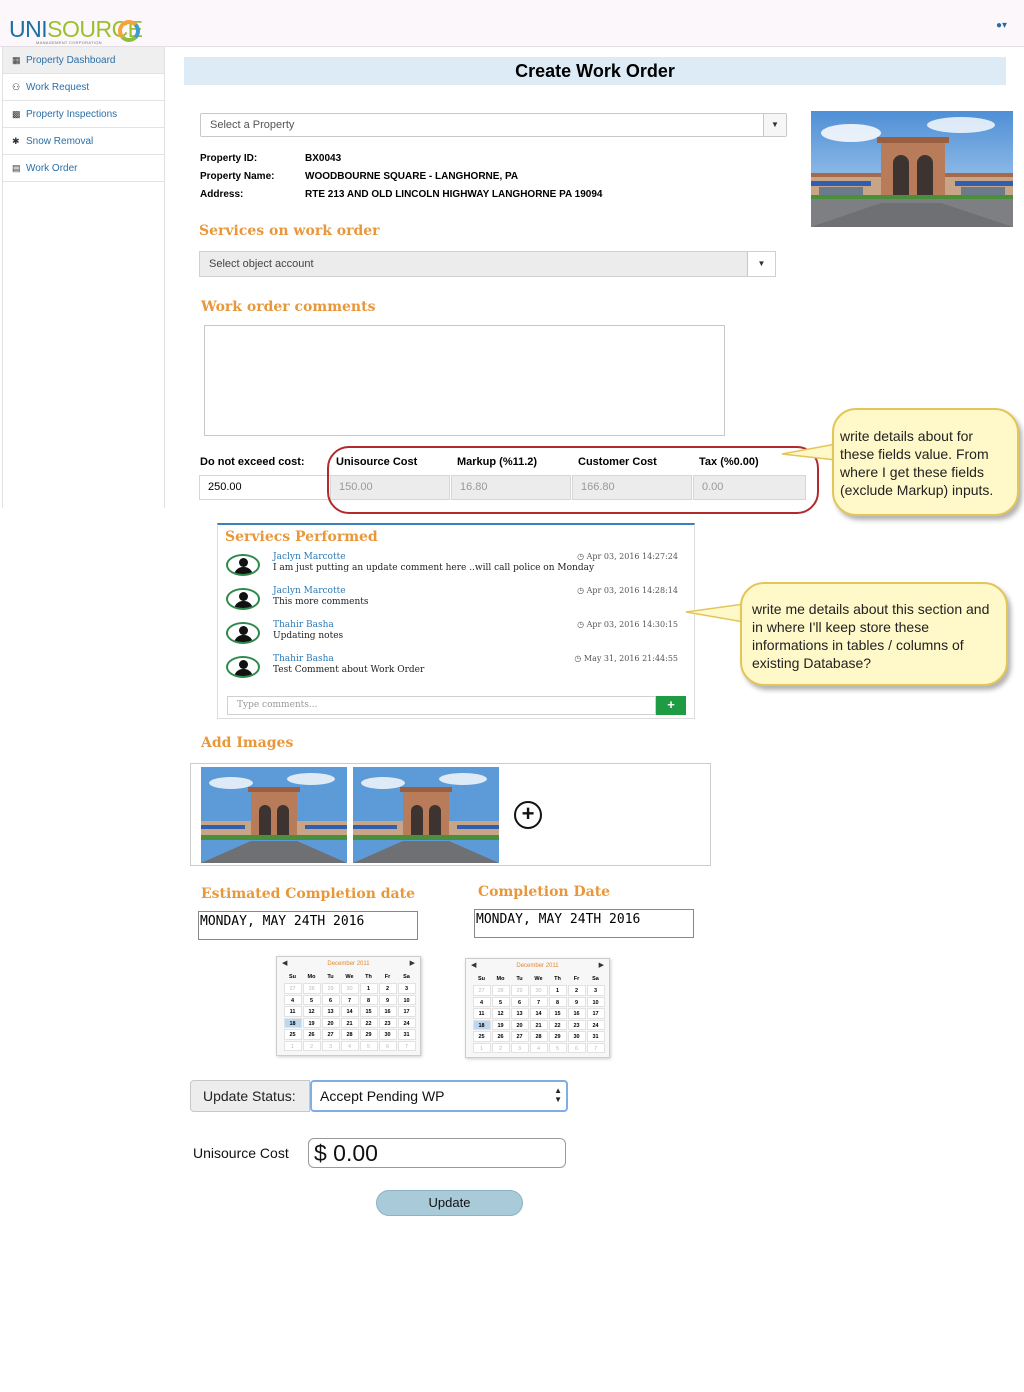 This screenshot has height=1392, width=1024. I want to click on object-account-select: Select object account ▼, so click(487, 264).